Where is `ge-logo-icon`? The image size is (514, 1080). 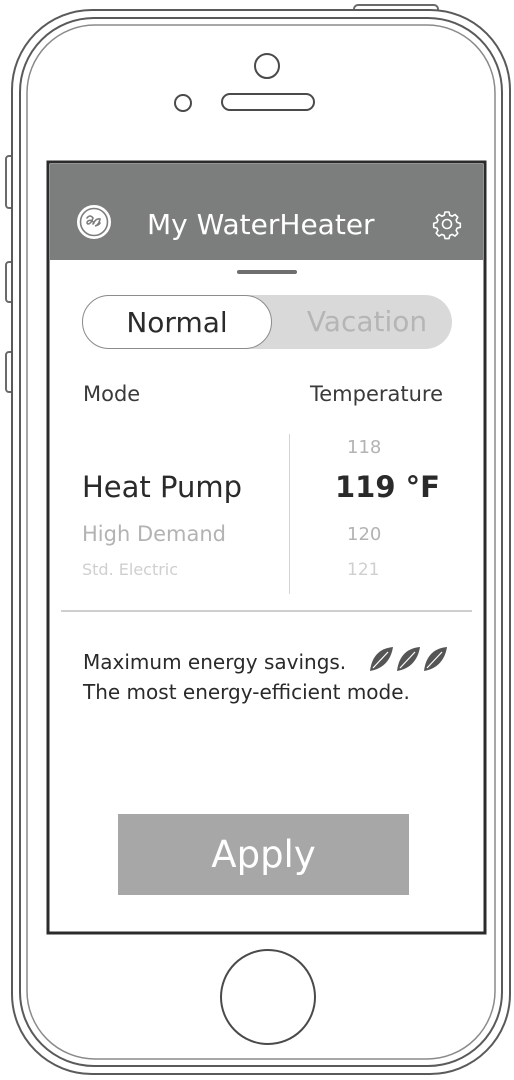 ge-logo-icon is located at coordinates (94, 222).